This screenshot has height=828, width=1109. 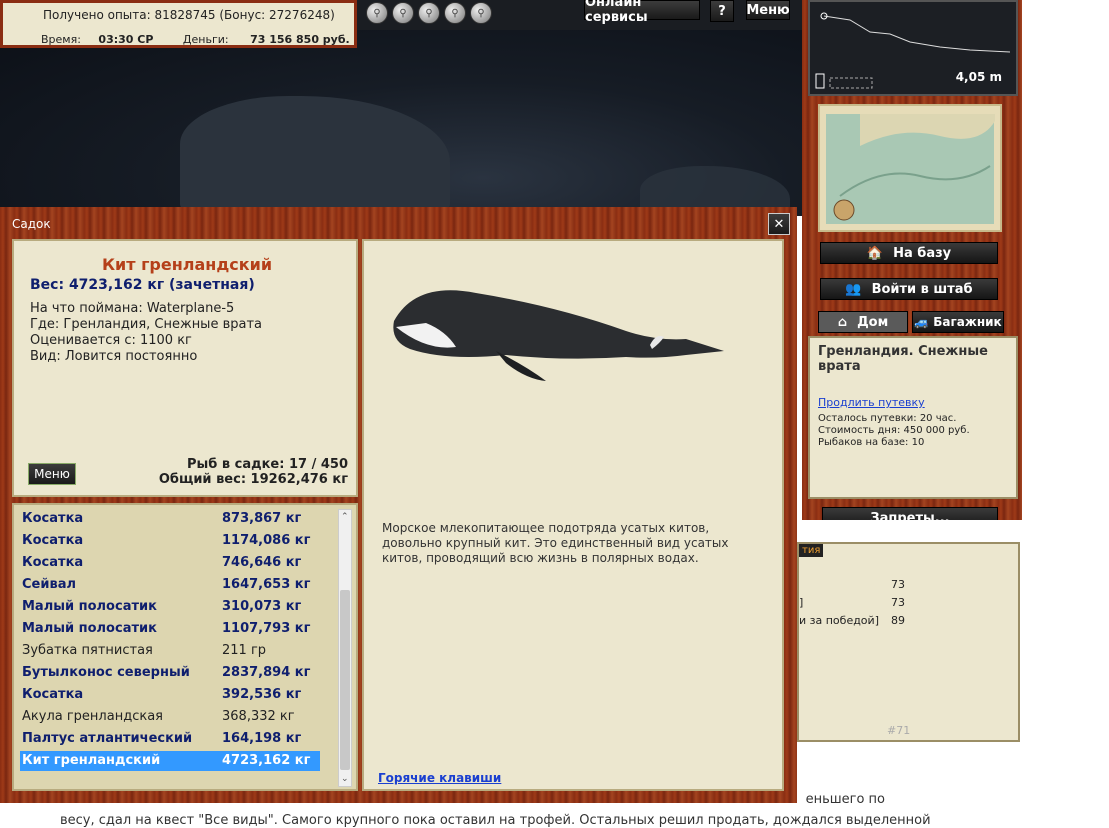 What do you see at coordinates (853, 289) in the screenshot?
I see `people-icon: 👥` at bounding box center [853, 289].